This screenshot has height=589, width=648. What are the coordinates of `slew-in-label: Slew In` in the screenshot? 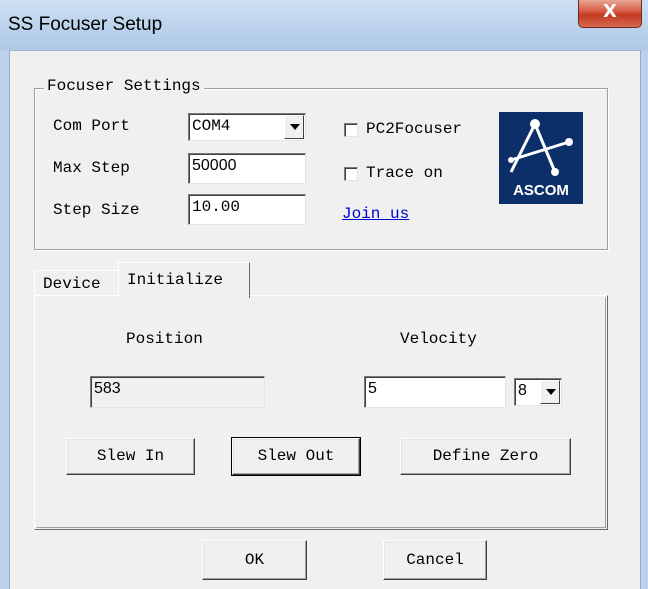 It's located at (130, 456).